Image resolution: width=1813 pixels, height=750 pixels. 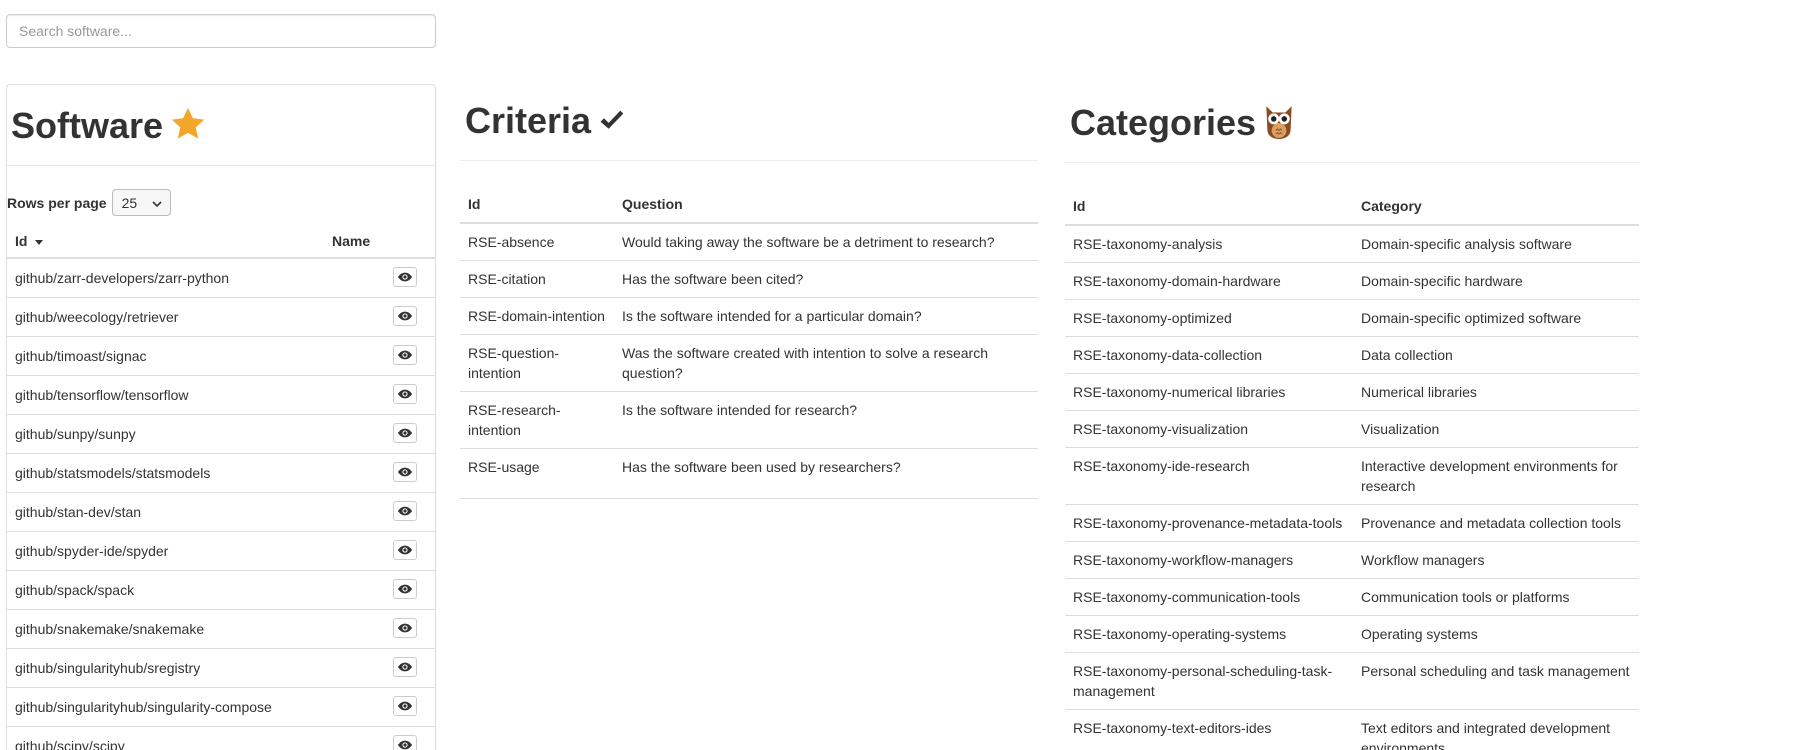 I want to click on criteria-id: RSE-citation, so click(x=537, y=279).